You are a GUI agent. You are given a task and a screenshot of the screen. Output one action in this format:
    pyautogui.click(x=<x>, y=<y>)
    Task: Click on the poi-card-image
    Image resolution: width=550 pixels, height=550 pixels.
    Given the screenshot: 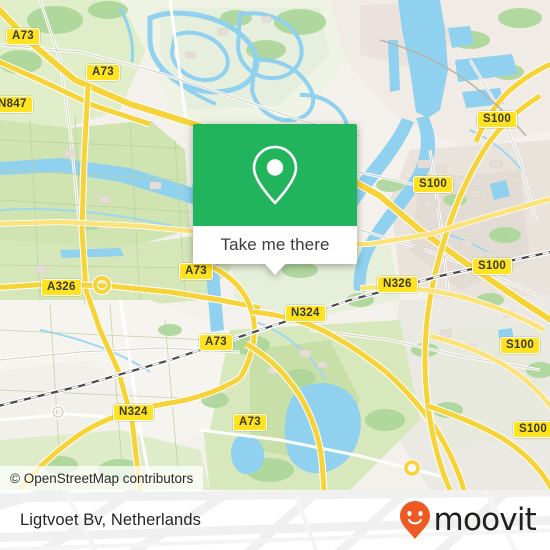 What is the action you would take?
    pyautogui.click(x=275, y=175)
    